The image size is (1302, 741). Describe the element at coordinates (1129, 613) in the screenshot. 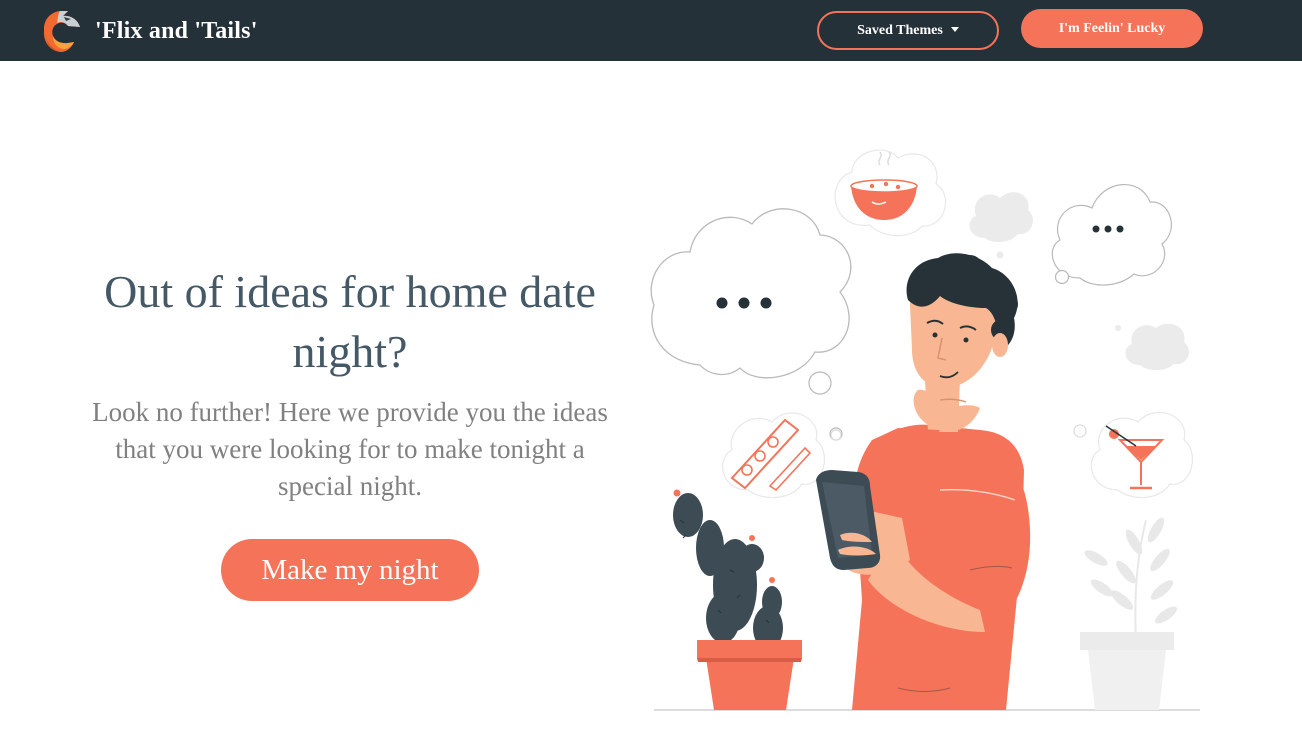

I see `decorative-plant` at that location.